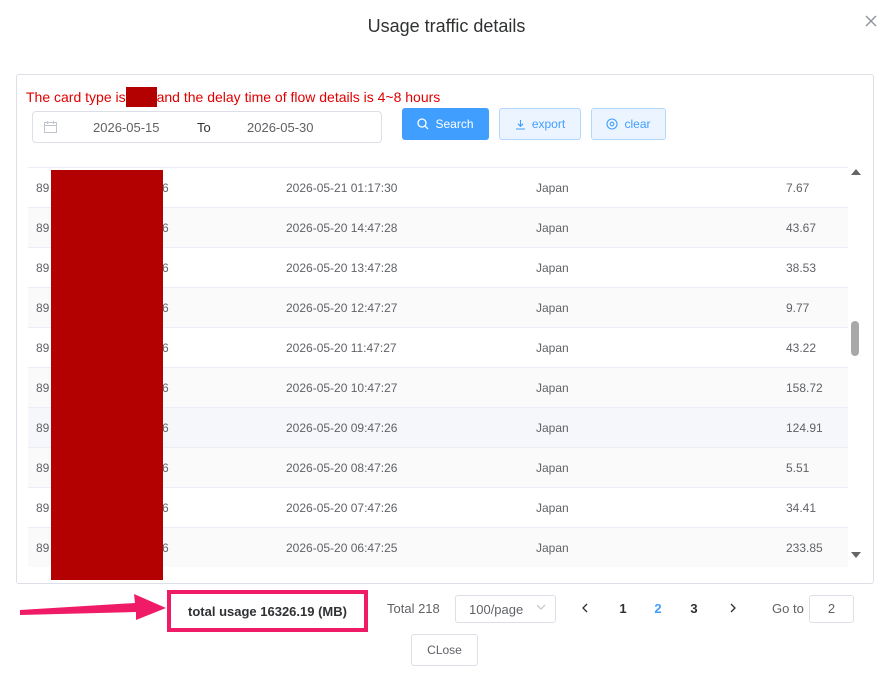 This screenshot has width=893, height=685. What do you see at coordinates (341, 348) in the screenshot?
I see `time-cell: 2026-05-20 11:47:27` at bounding box center [341, 348].